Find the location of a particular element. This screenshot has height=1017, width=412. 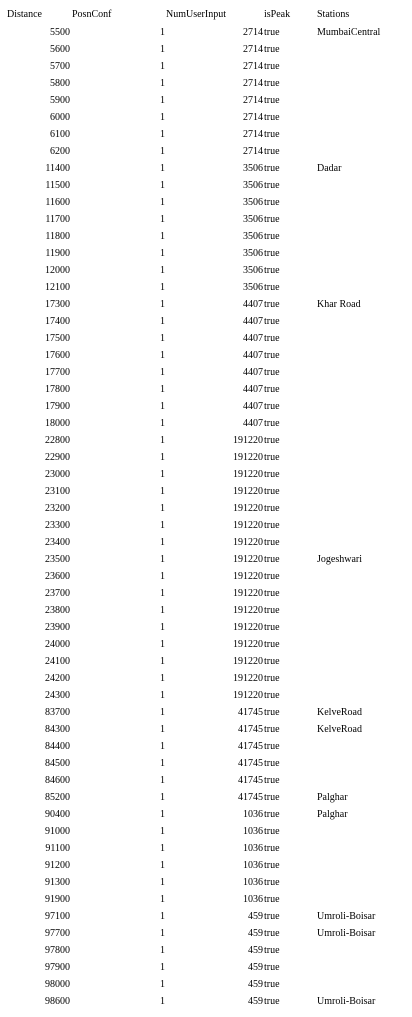

cell-distance: 24200 is located at coordinates (57, 678).